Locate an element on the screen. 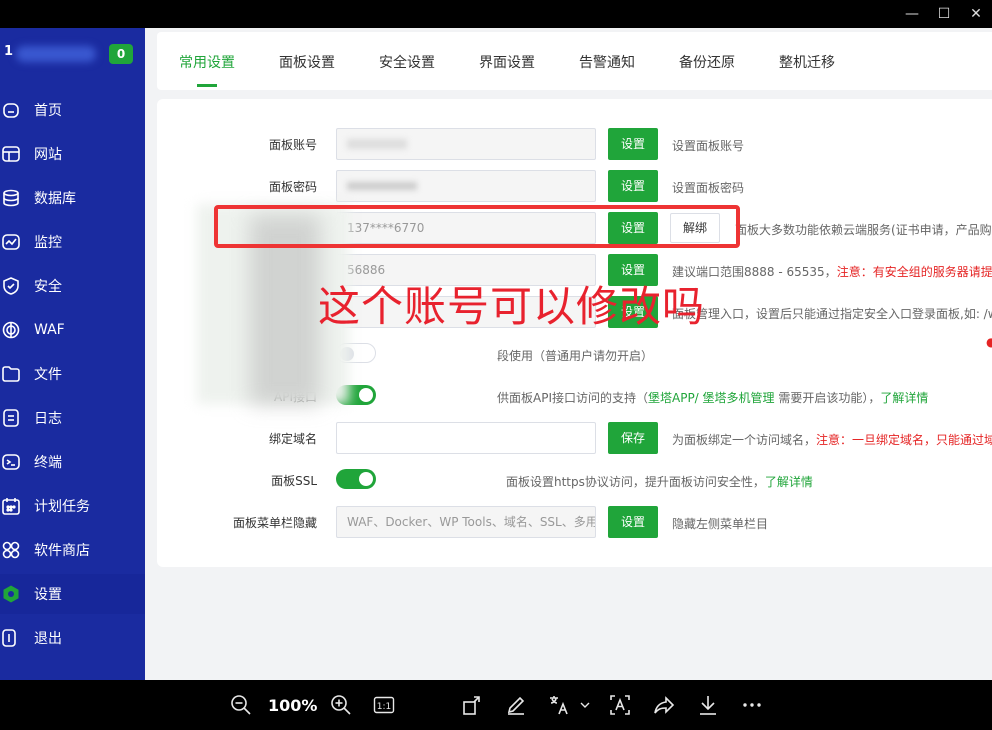 The height and width of the screenshot is (730, 992). bind-domain-save-button: 保存 is located at coordinates (633, 438).